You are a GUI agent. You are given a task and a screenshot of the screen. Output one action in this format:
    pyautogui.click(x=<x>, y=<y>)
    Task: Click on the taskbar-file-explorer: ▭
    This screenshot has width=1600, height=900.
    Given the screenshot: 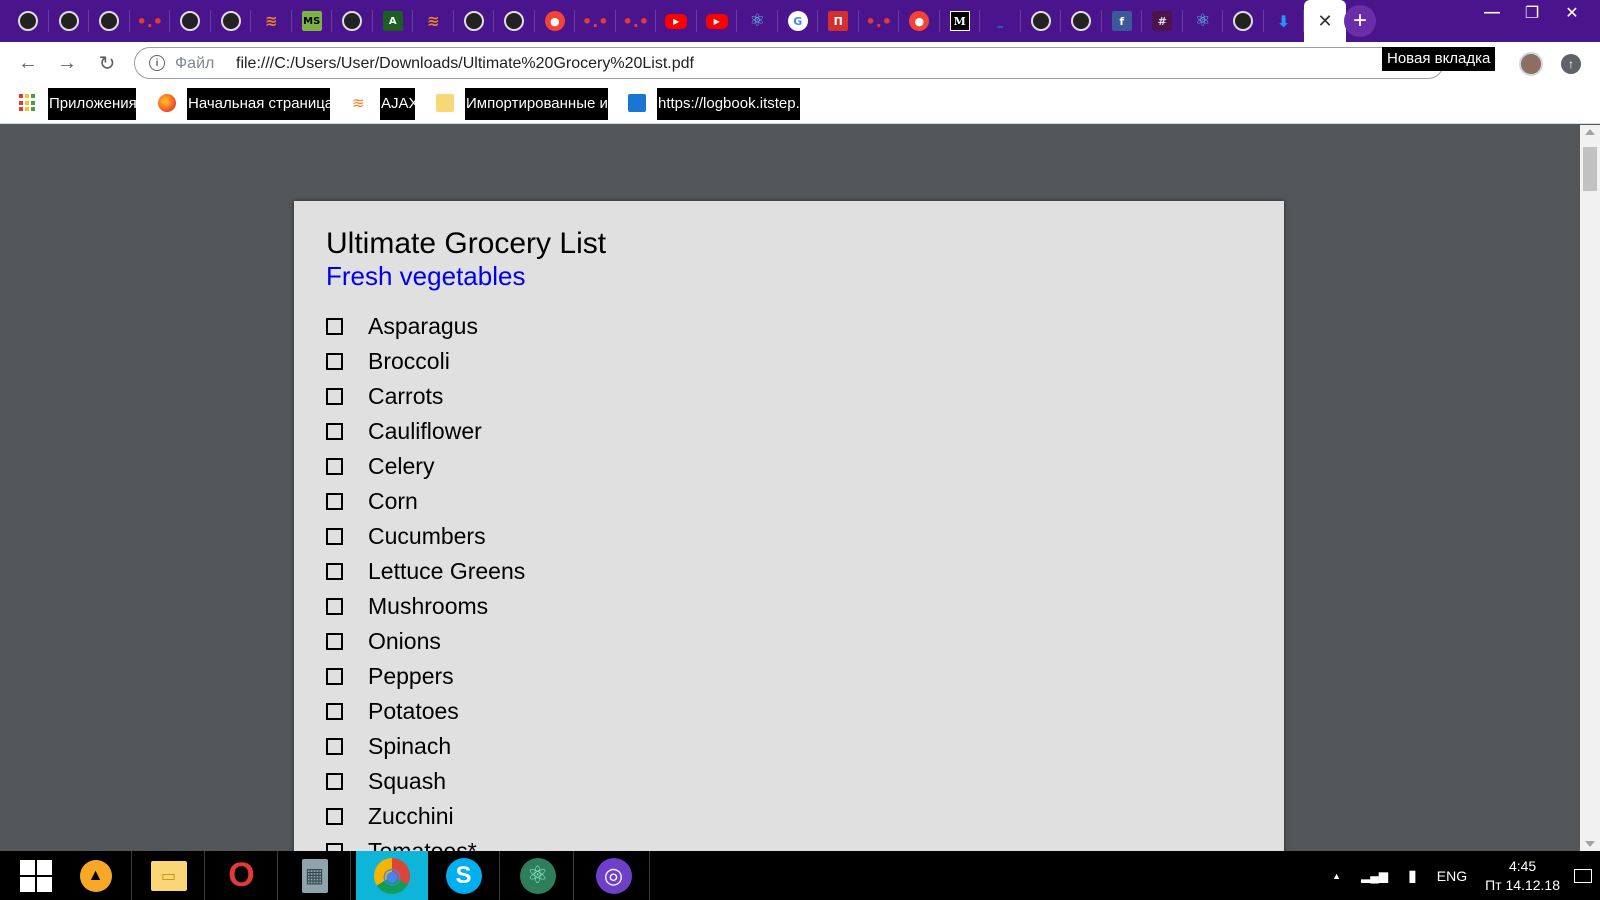 What is the action you would take?
    pyautogui.click(x=169, y=875)
    